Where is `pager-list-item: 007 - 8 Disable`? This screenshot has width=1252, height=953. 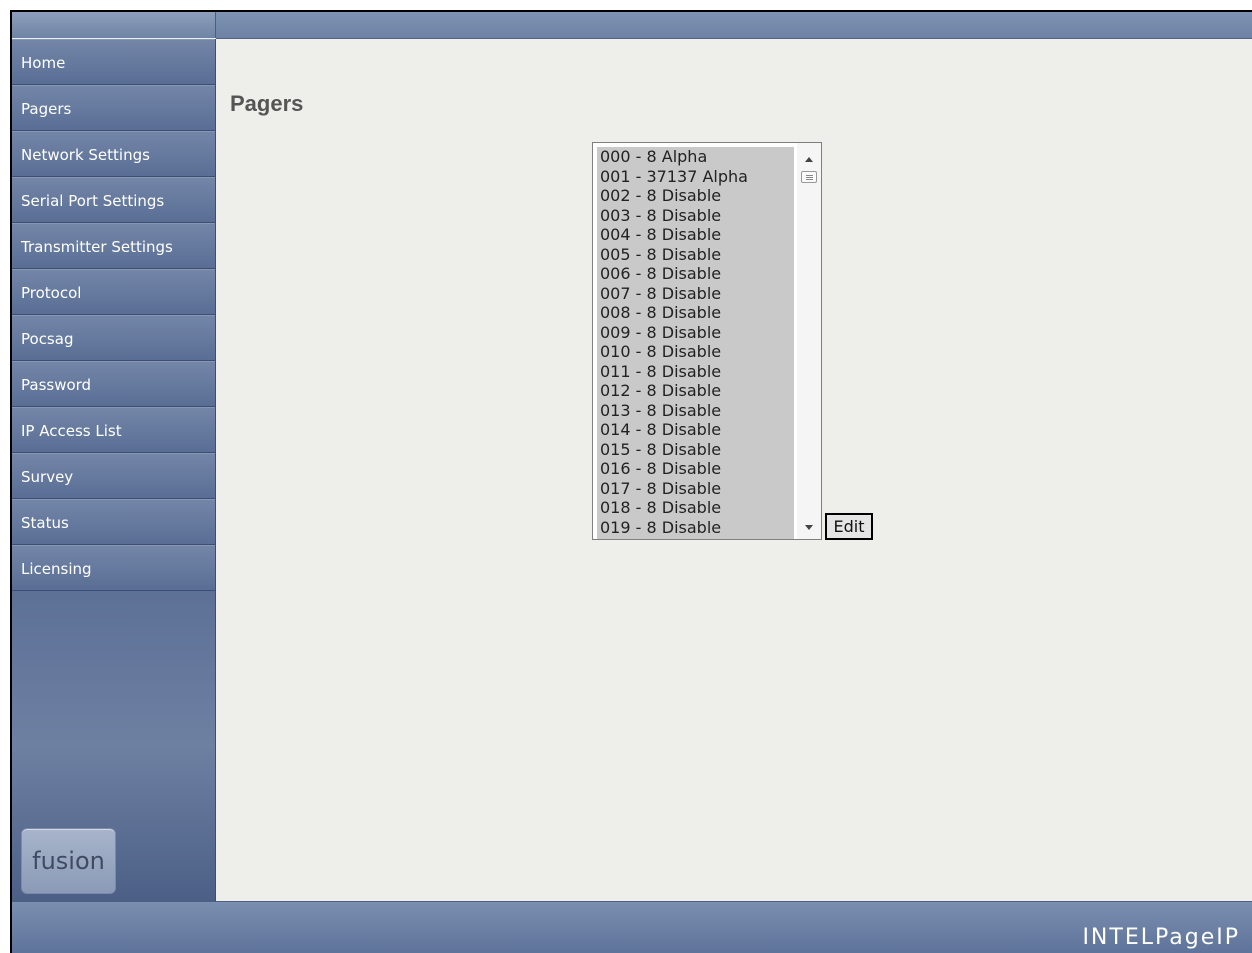 pager-list-item: 007 - 8 Disable is located at coordinates (695, 294).